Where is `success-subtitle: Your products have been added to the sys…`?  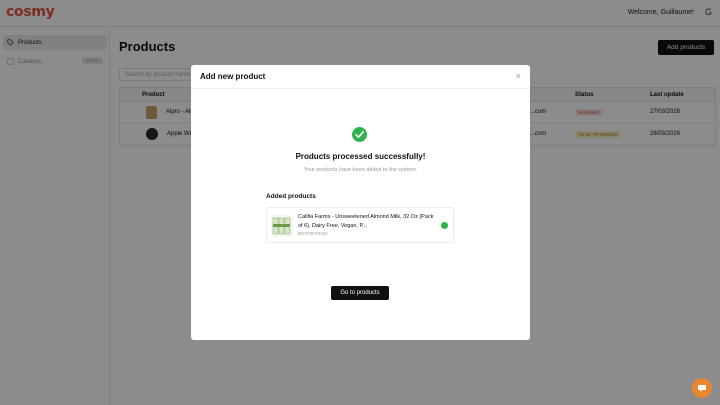 success-subtitle: Your products have been added to the sys… is located at coordinates (360, 170).